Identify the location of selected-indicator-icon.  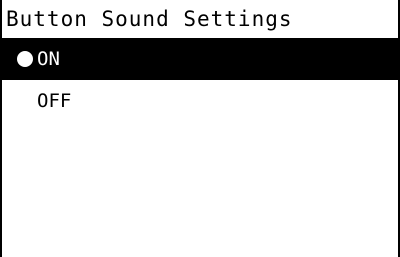
(25, 59).